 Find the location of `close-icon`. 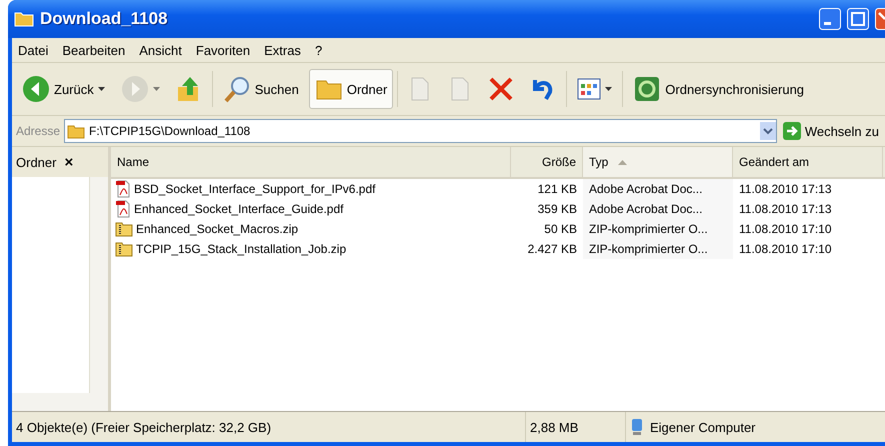

close-icon is located at coordinates (880, 19).